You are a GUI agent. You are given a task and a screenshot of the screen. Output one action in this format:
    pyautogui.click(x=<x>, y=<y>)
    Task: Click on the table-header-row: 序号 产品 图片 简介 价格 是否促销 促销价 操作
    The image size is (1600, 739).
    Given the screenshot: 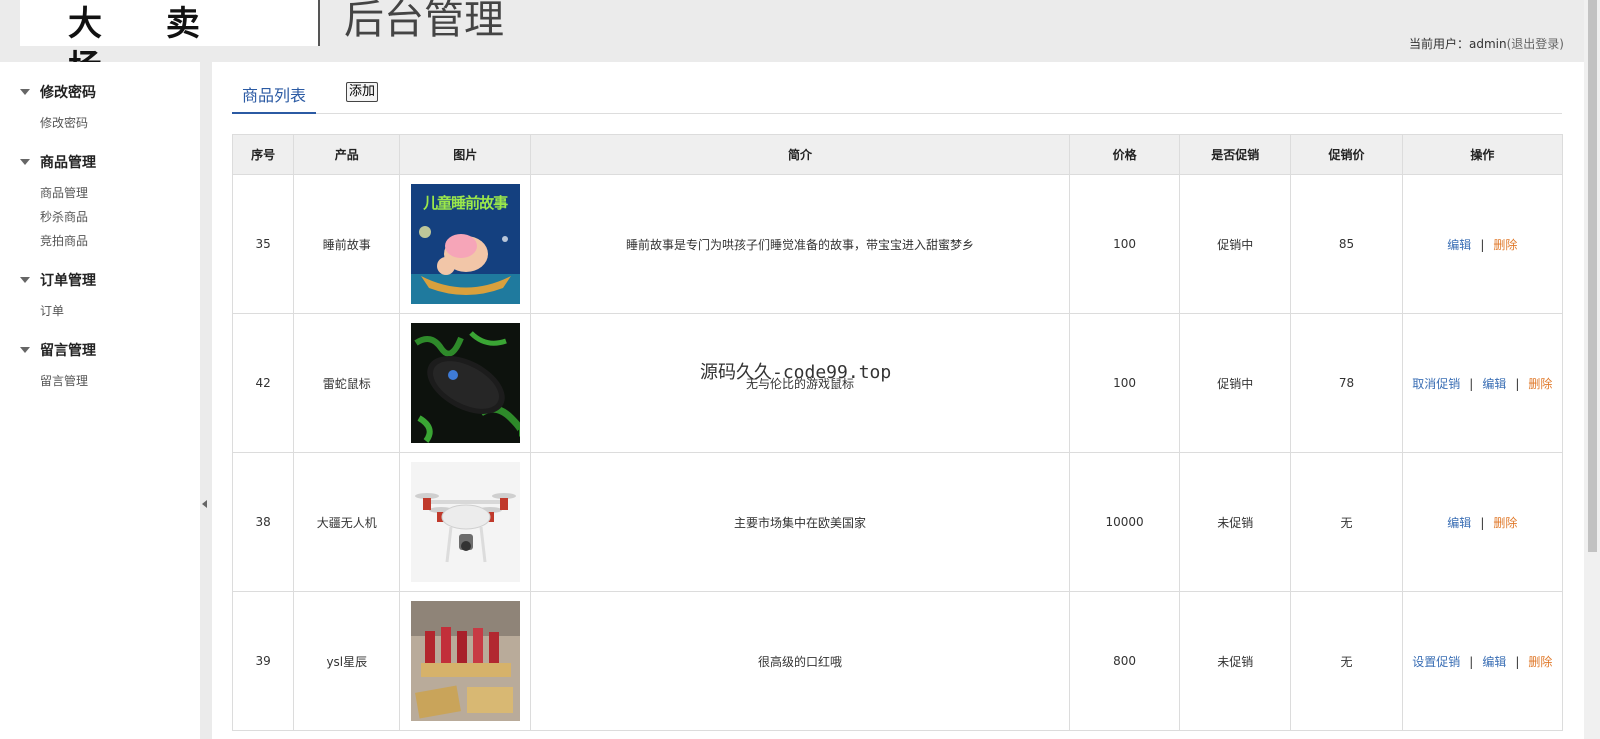 What is the action you would take?
    pyautogui.click(x=897, y=154)
    